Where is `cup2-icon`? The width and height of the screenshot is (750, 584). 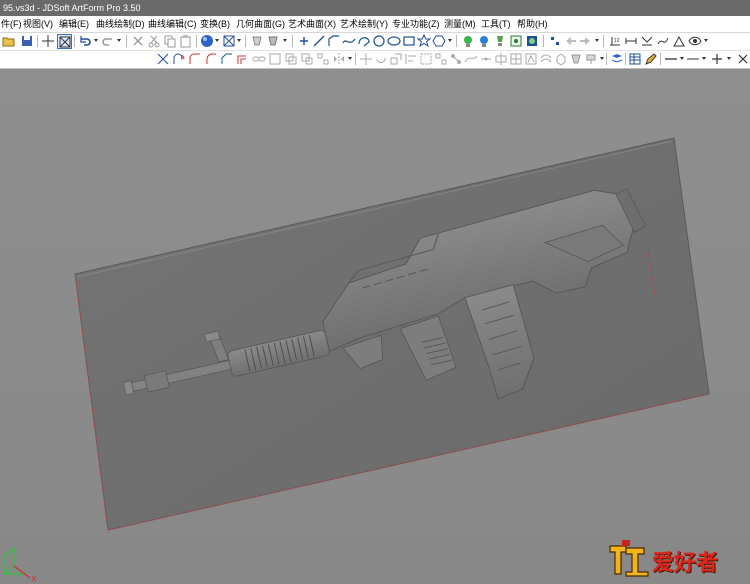
cup2-icon is located at coordinates (273, 41).